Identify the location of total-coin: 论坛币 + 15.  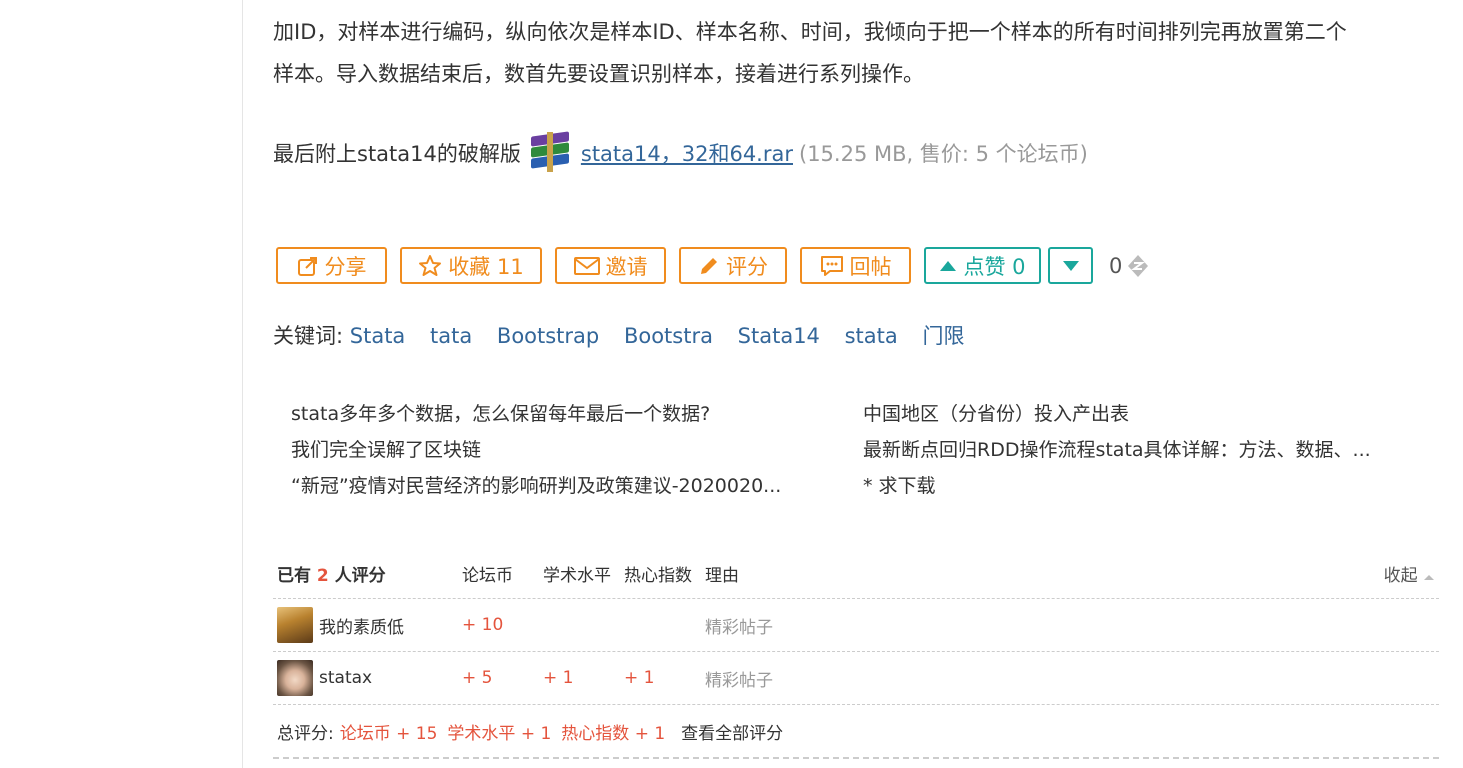
(388, 733).